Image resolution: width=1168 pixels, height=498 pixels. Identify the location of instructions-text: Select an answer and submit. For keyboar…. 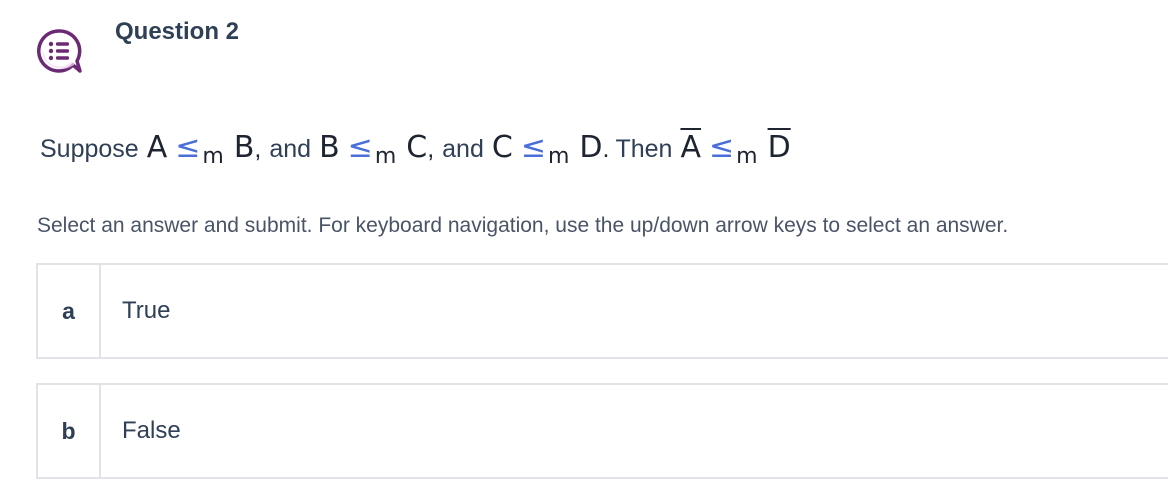
(523, 225).